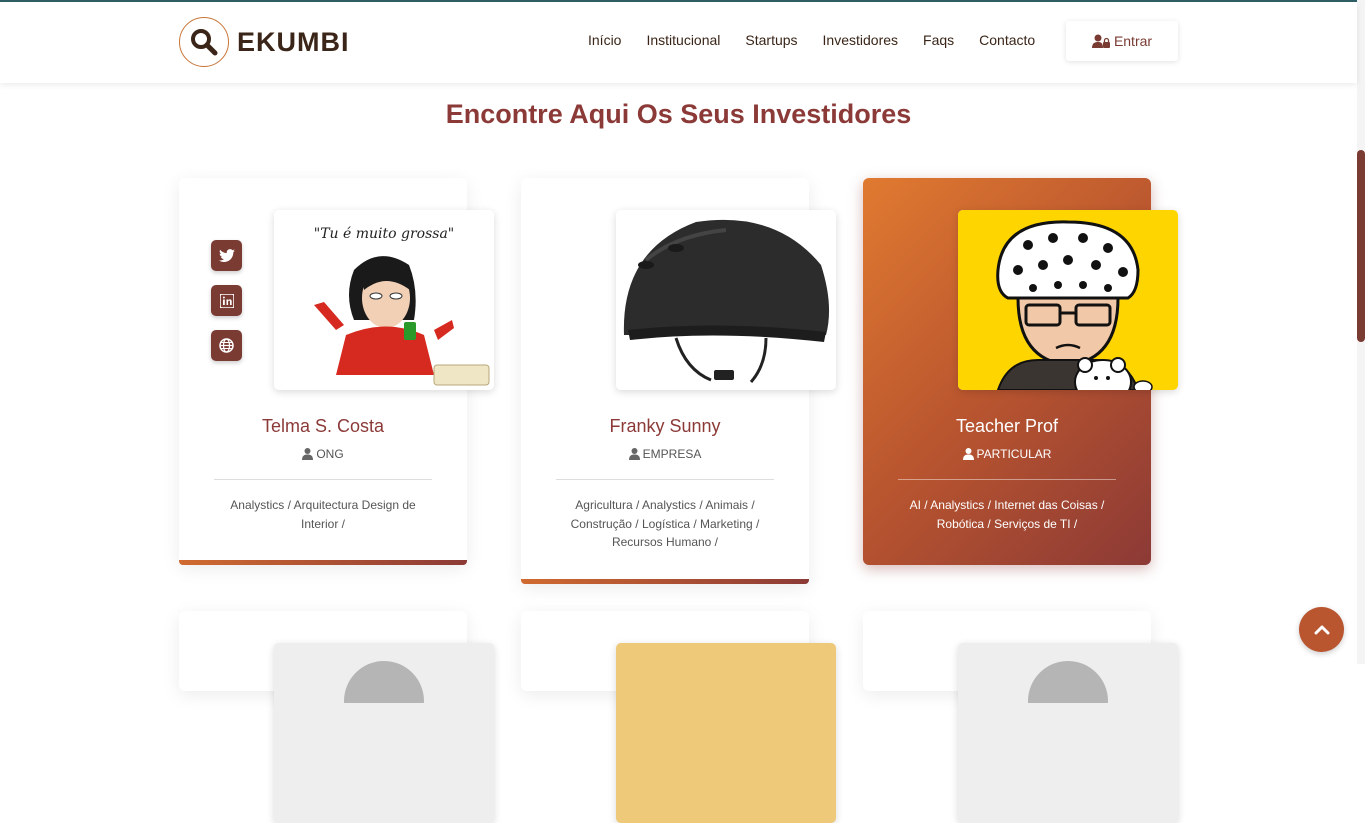 The width and height of the screenshot is (1365, 823). I want to click on investor-type: PARTICULAR, so click(1007, 454).